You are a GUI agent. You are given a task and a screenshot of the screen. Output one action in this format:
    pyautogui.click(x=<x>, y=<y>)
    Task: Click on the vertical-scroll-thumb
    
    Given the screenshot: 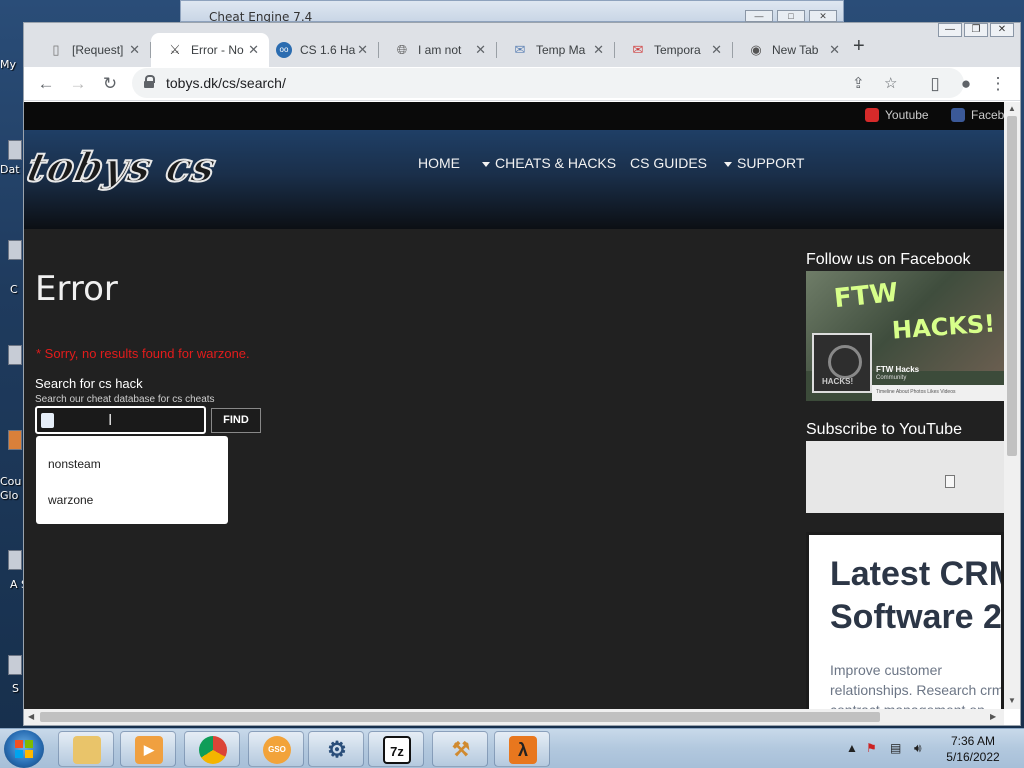 What is the action you would take?
    pyautogui.click(x=1012, y=286)
    